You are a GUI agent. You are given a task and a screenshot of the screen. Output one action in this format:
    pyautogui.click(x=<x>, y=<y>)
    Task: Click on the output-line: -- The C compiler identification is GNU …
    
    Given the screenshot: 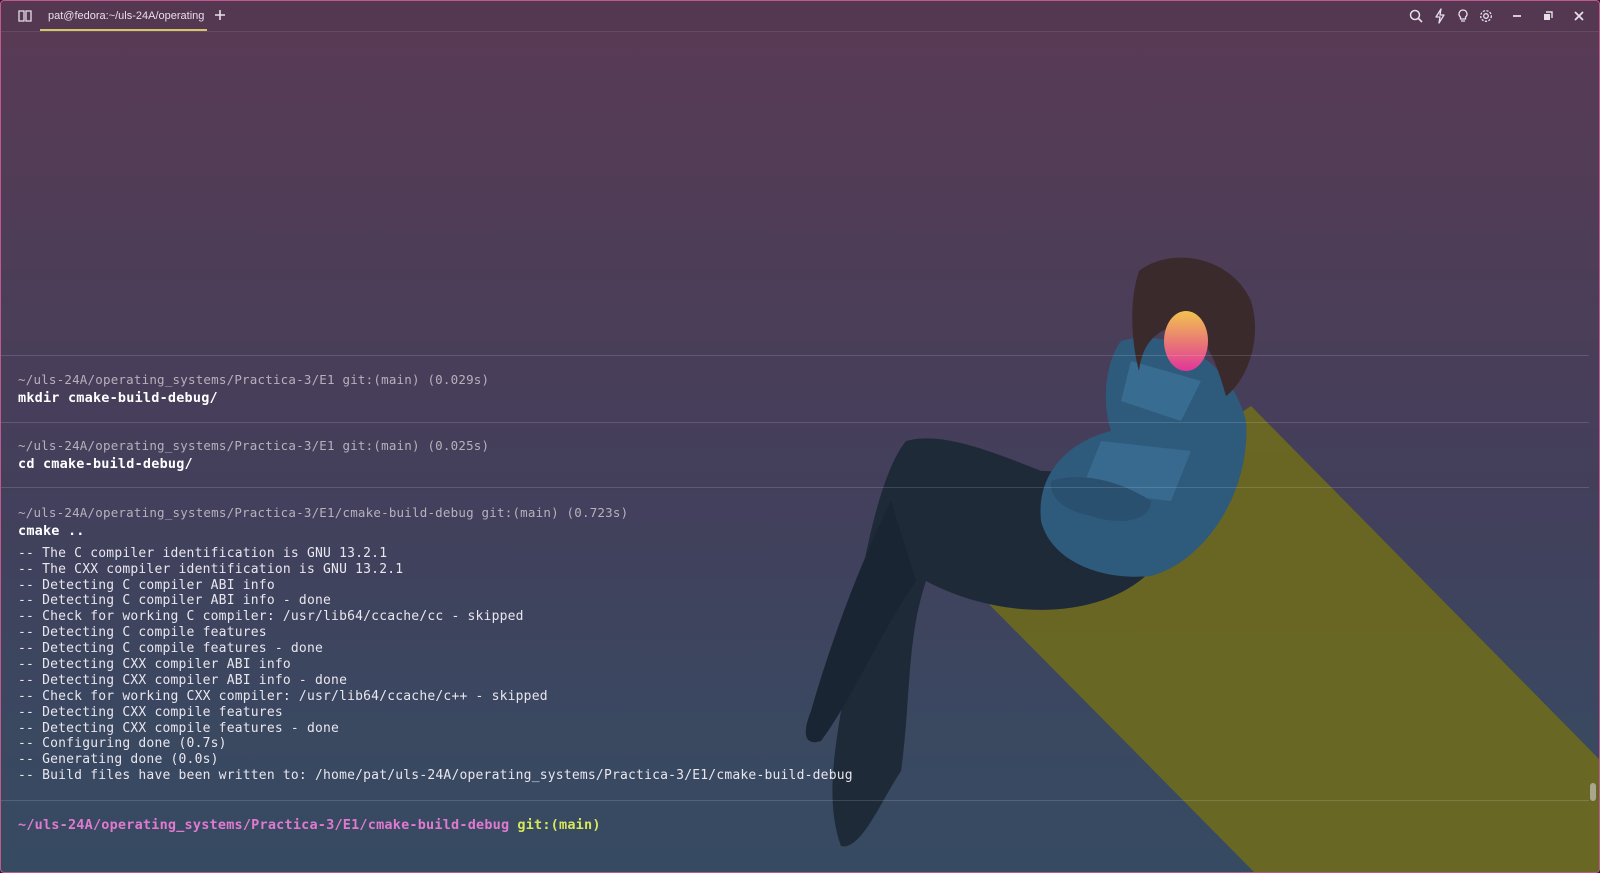 What is the action you would take?
    pyautogui.click(x=203, y=553)
    